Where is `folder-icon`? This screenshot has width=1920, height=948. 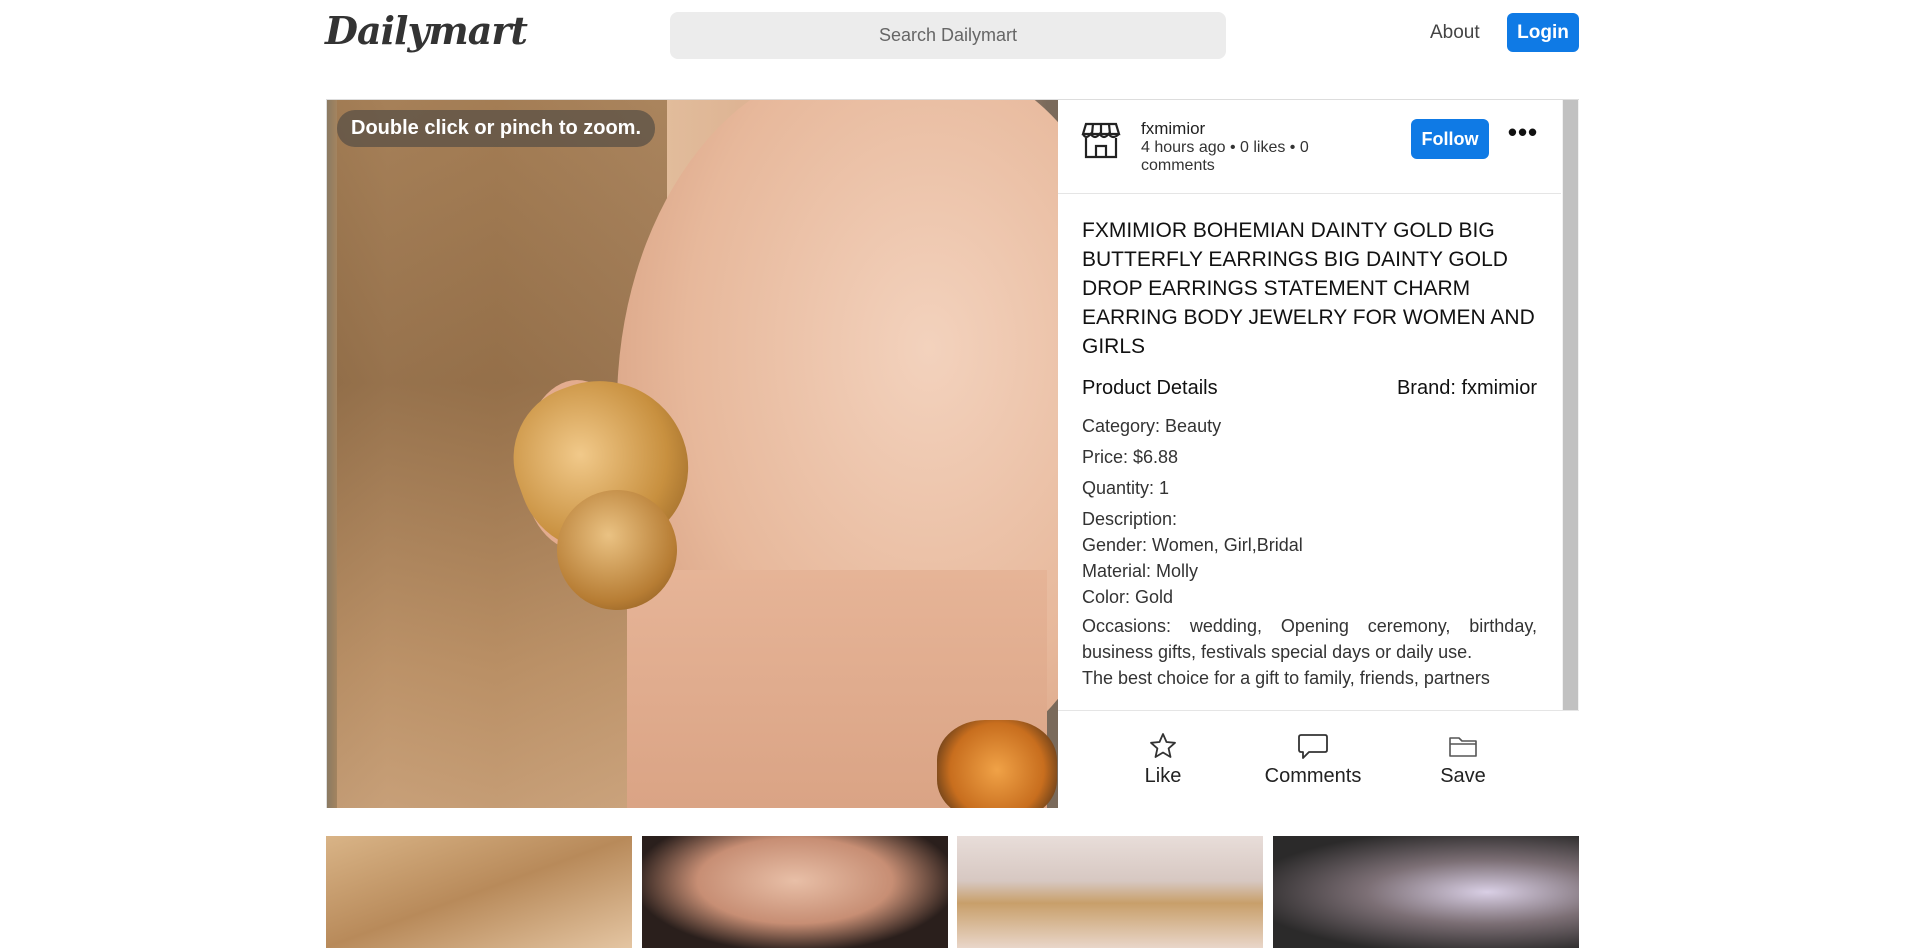
folder-icon is located at coordinates (1463, 746).